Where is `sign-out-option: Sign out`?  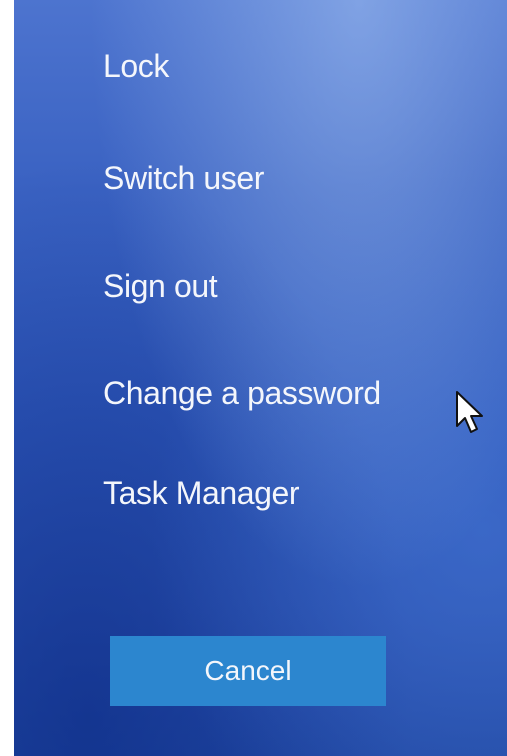
sign-out-option: Sign out is located at coordinates (160, 286).